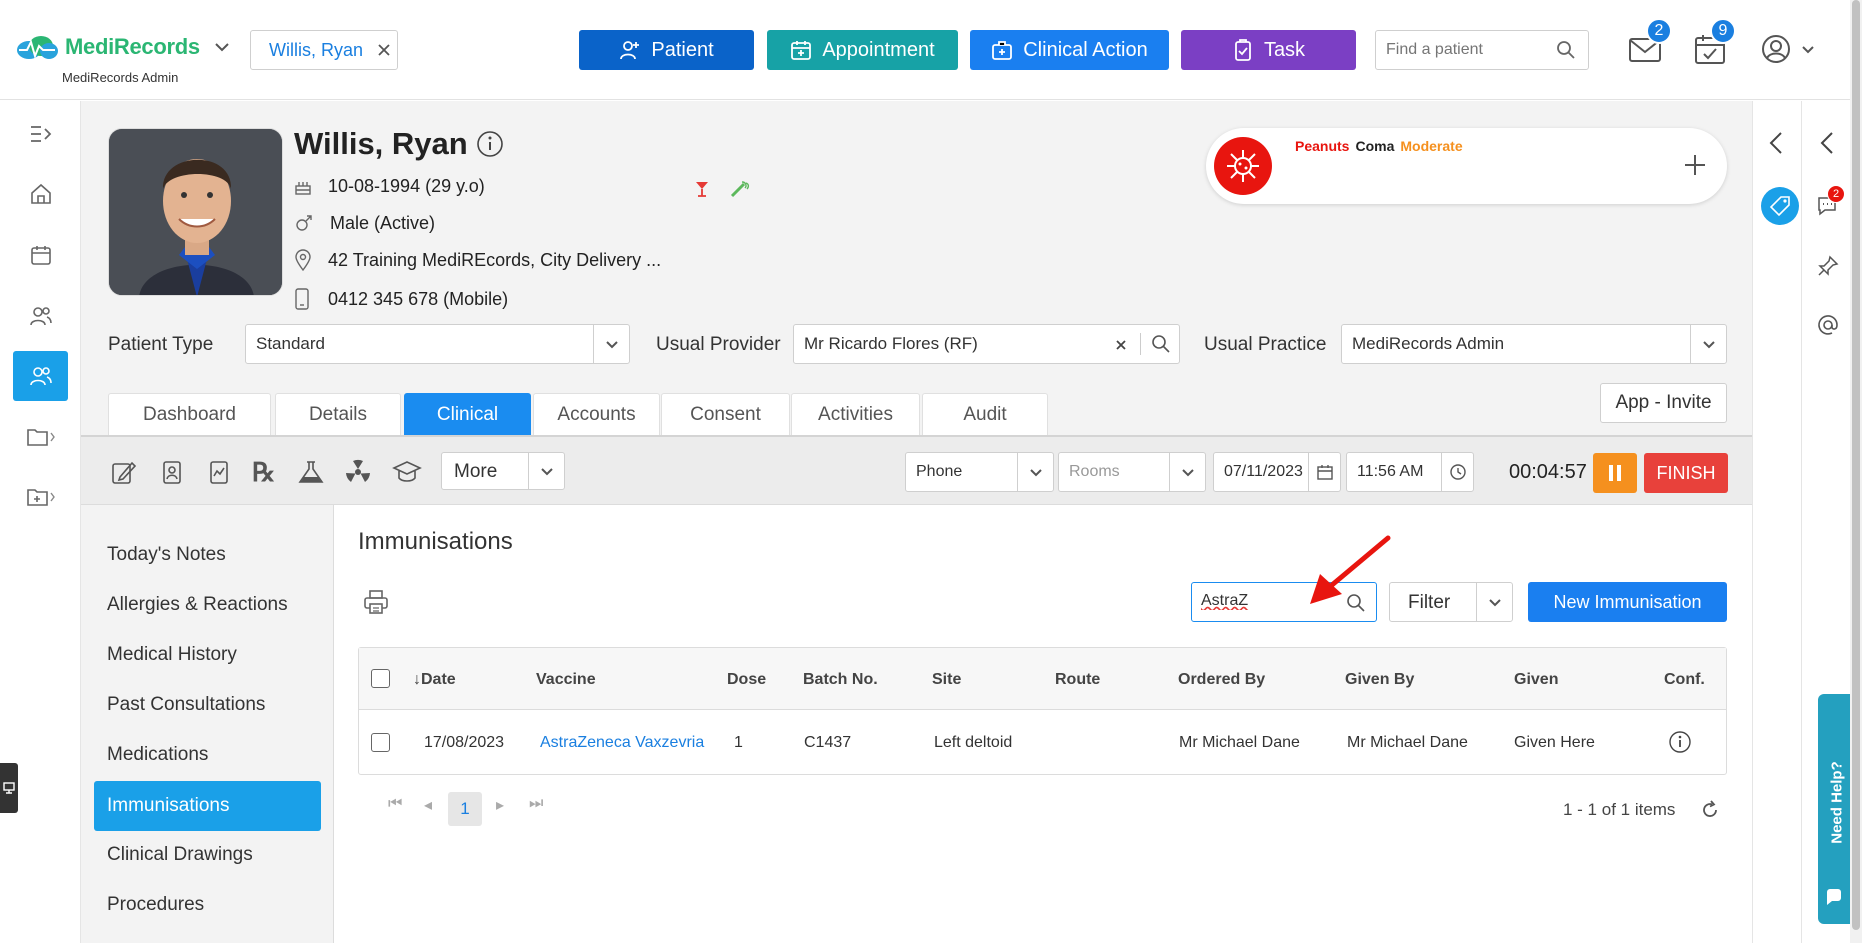  What do you see at coordinates (338, 414) in the screenshot?
I see `tab-details: Details` at bounding box center [338, 414].